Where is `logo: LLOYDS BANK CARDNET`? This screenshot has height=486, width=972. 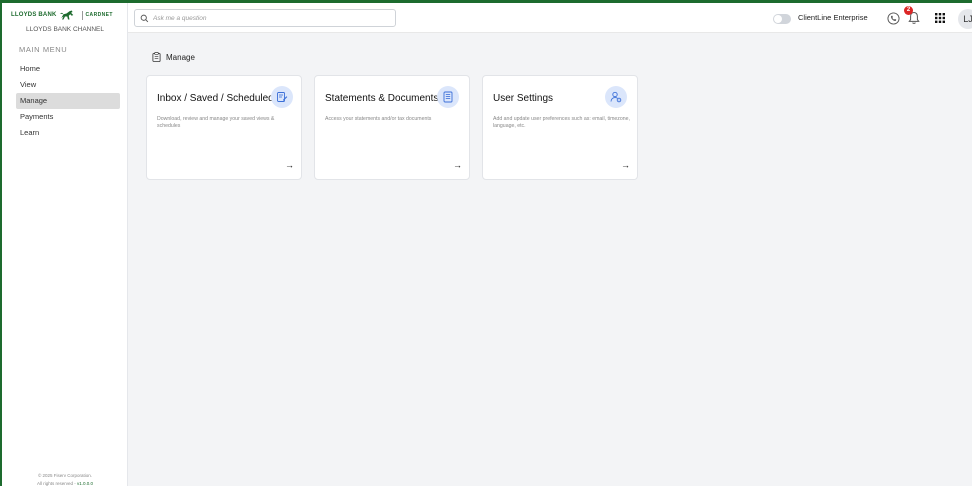 logo: LLOYDS BANK CARDNET is located at coordinates (62, 15).